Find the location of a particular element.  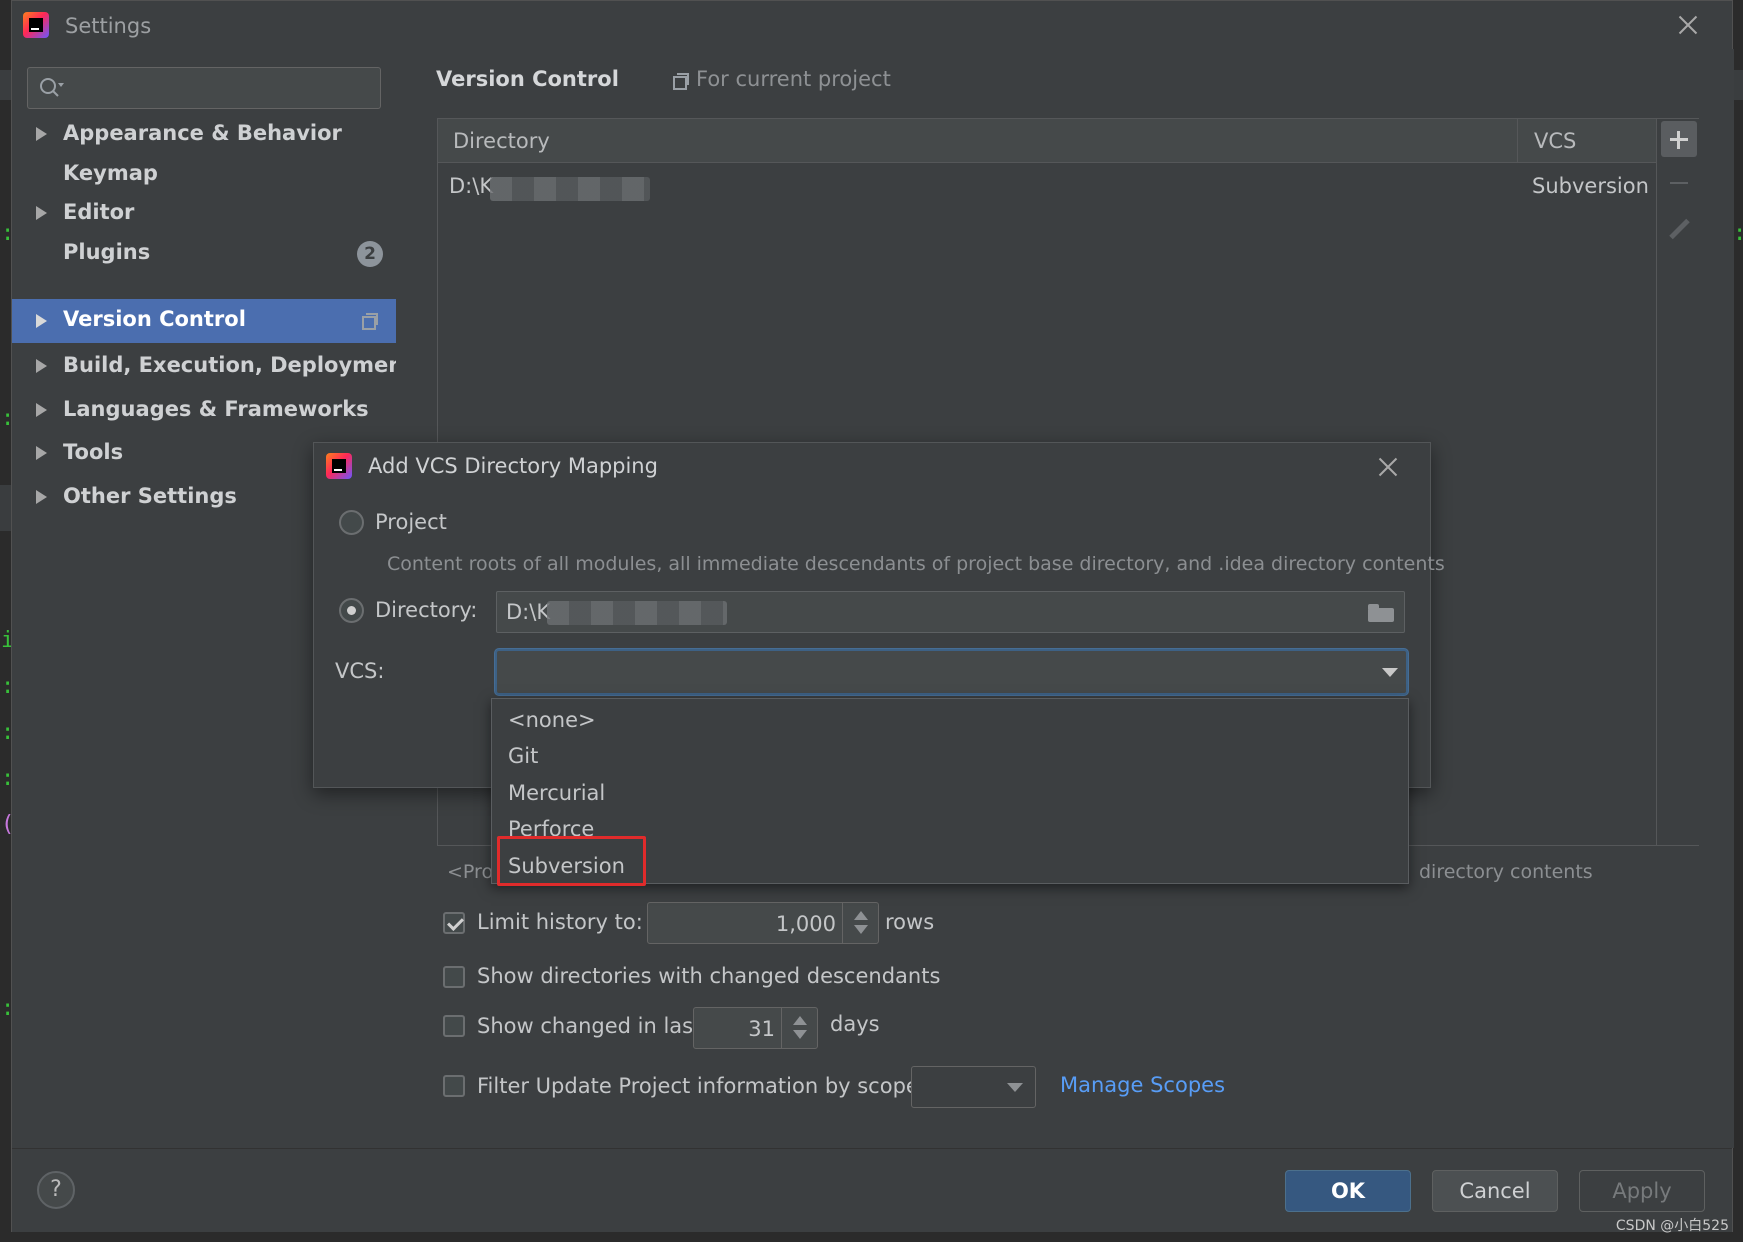

directory-path-input: D:\K is located at coordinates (950, 612).